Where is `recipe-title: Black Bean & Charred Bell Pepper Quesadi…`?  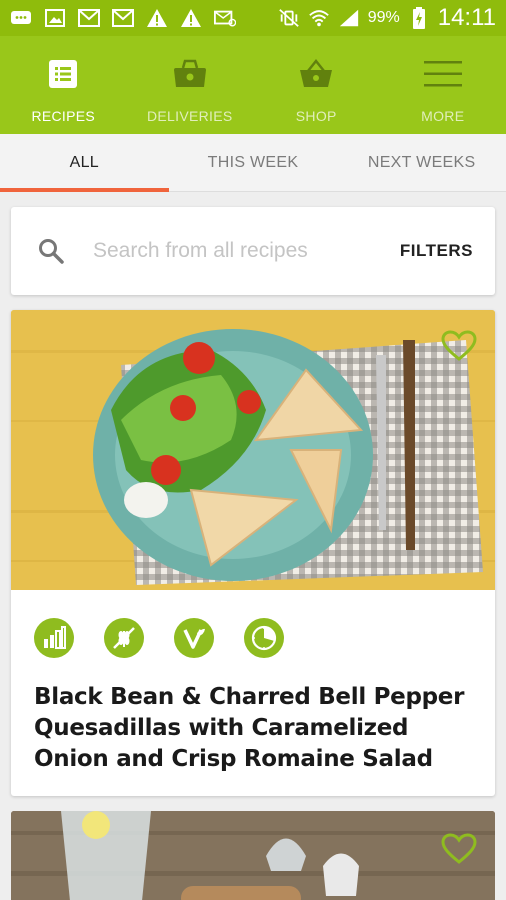 recipe-title: Black Bean & Charred Bell Pepper Quesadi… is located at coordinates (252, 728).